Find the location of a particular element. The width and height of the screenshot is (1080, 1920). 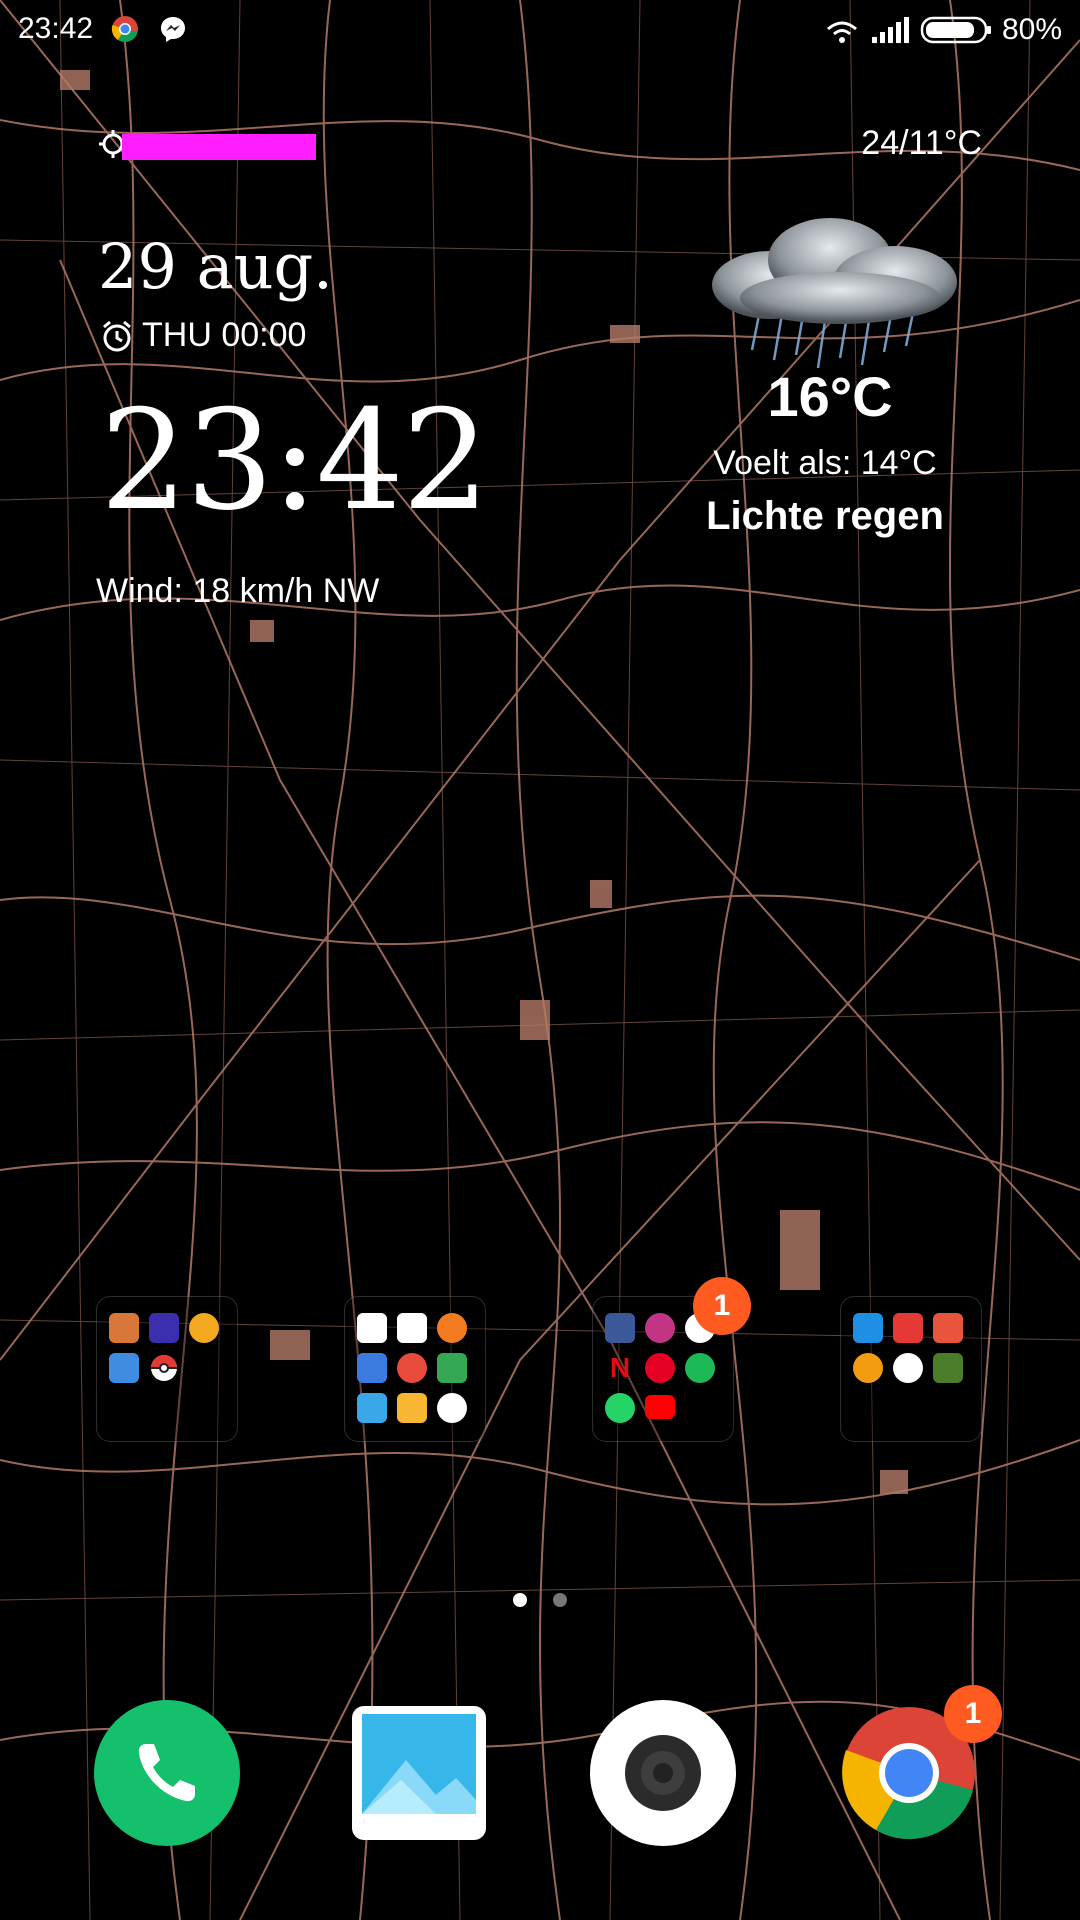

wifi-icon is located at coordinates (841, 32).